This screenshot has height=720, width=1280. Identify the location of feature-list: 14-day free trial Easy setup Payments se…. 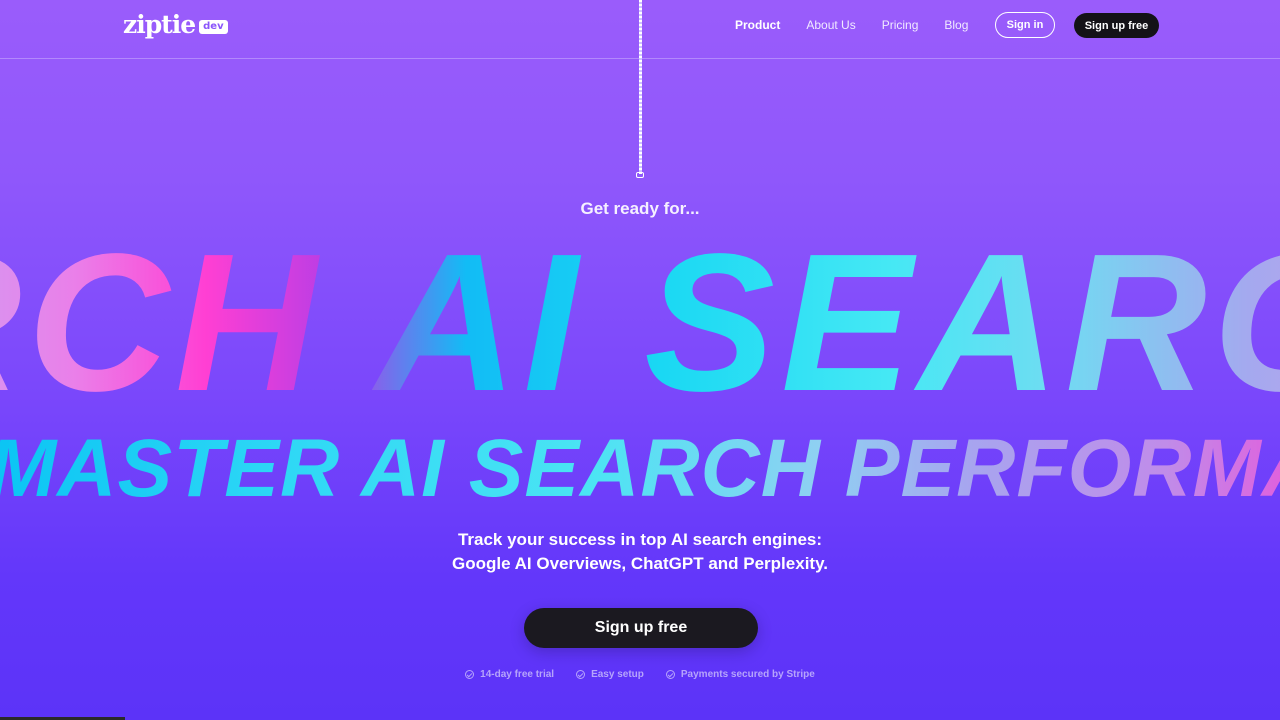
(640, 674).